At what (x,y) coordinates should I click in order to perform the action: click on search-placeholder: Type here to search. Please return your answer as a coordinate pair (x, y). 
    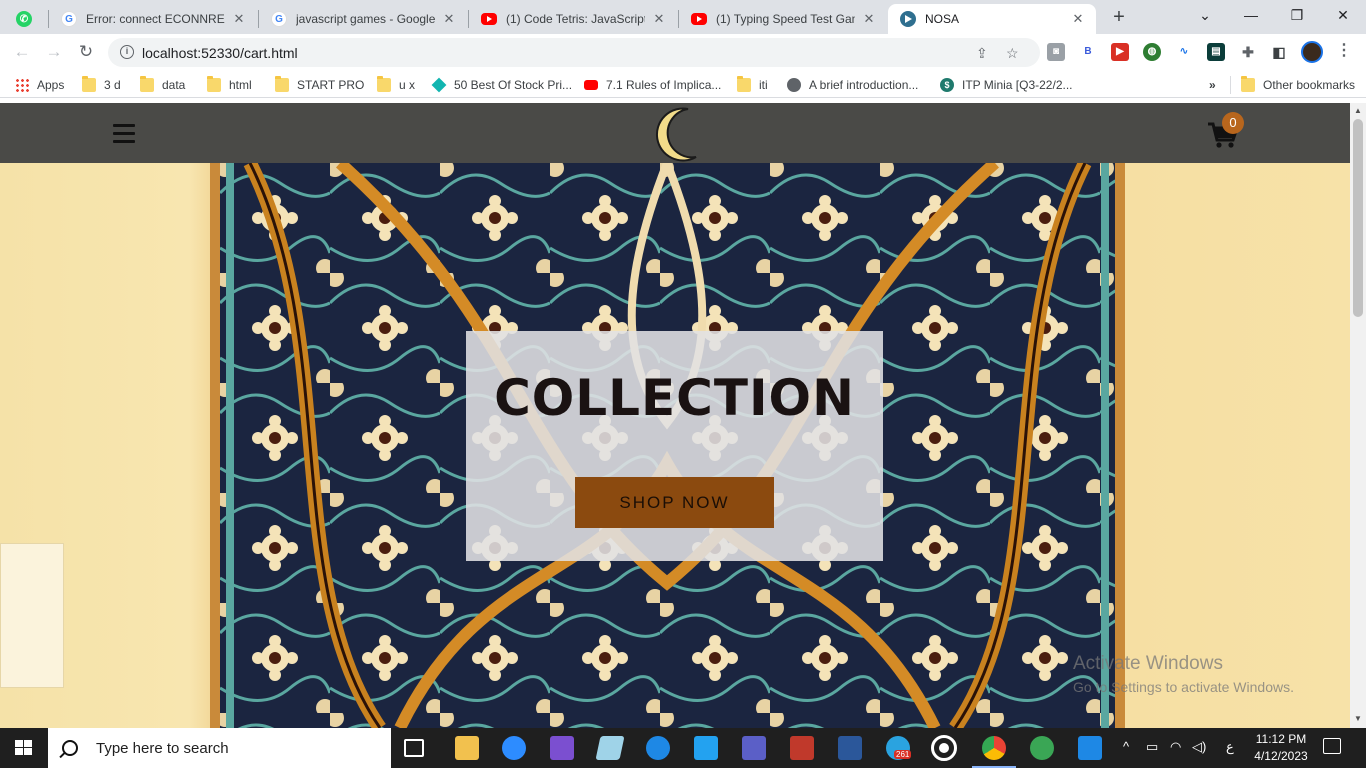
    Looking at the image, I should click on (162, 748).